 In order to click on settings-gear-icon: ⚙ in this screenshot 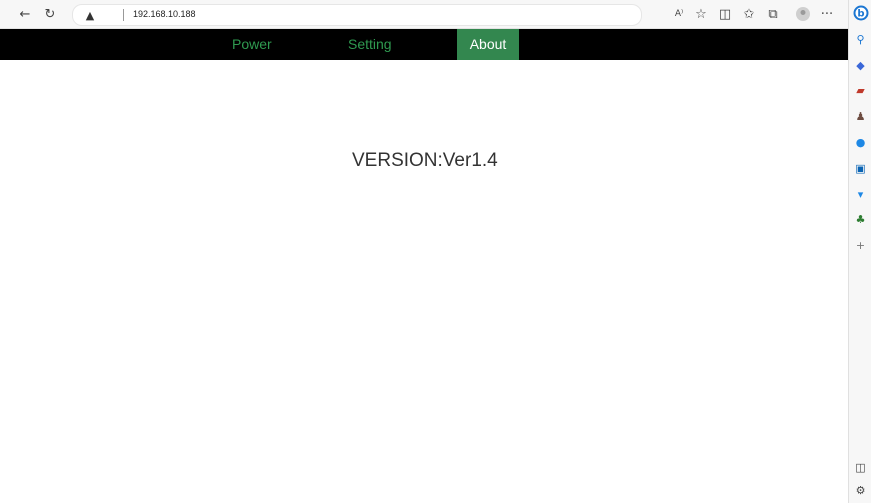, I will do `click(860, 490)`.